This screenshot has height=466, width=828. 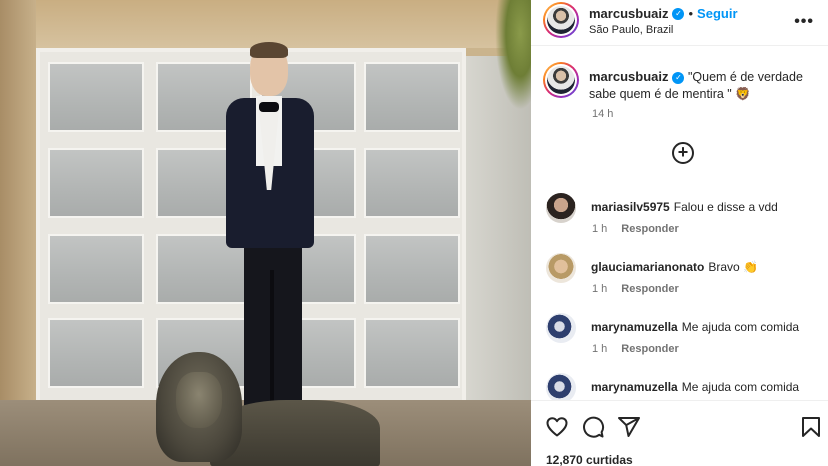 I want to click on comment-icon, so click(x=593, y=427).